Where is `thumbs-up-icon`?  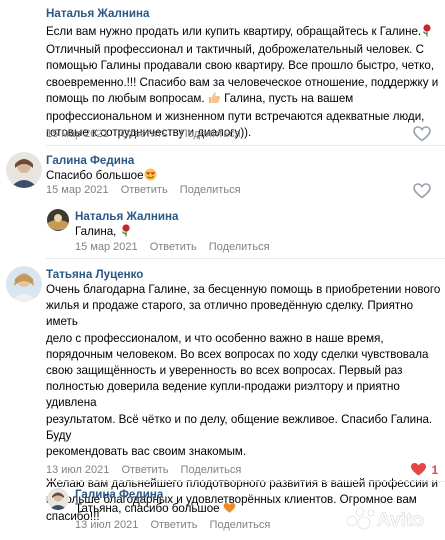 thumbs-up-icon is located at coordinates (214, 100).